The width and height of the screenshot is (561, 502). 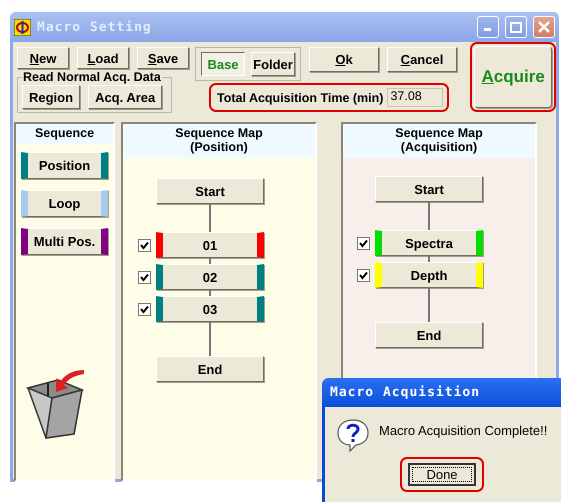 I want to click on ok-button: Ok, so click(x=344, y=59).